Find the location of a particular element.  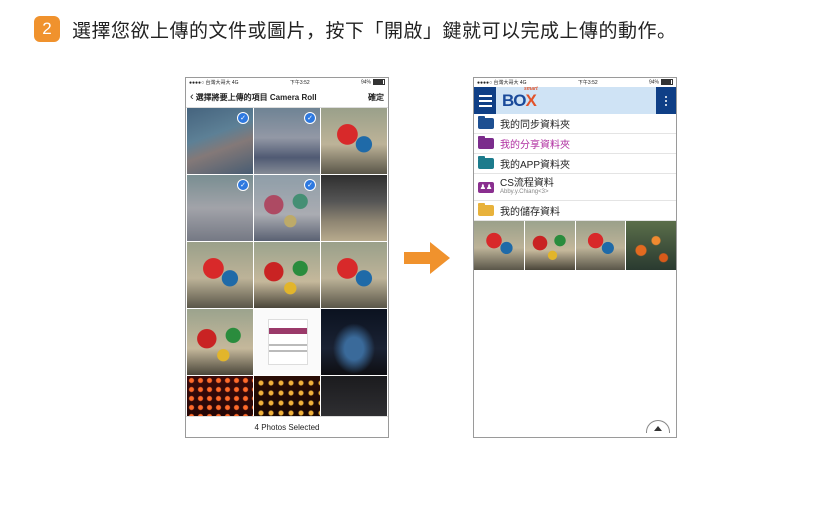

folder-label: CS流程資料 is located at coordinates (527, 183).